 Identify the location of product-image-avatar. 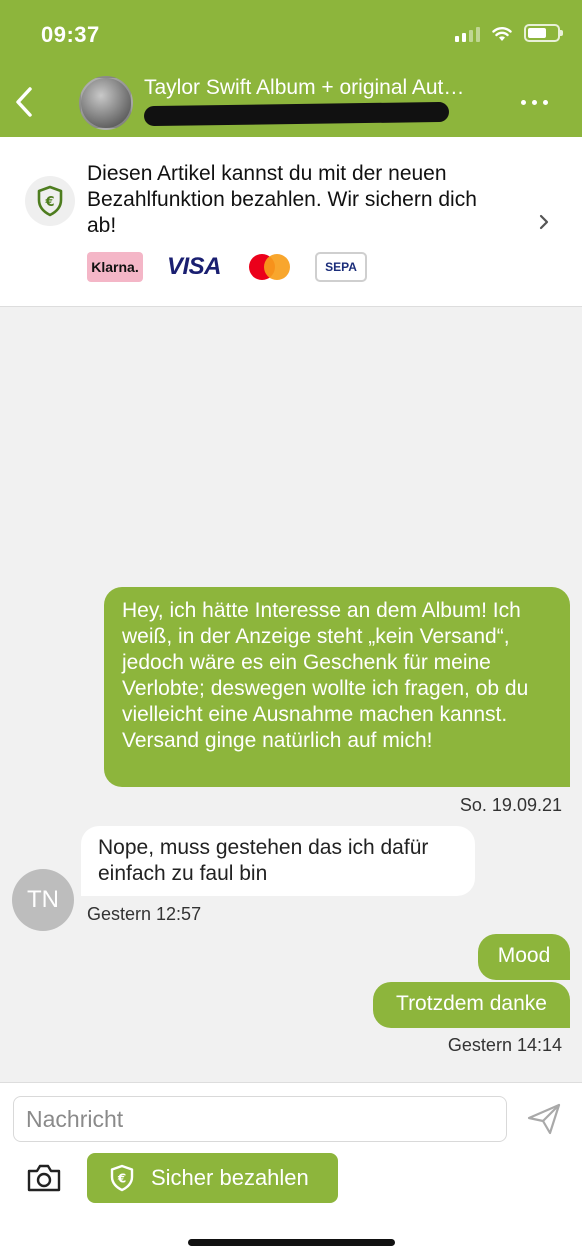
(106, 103).